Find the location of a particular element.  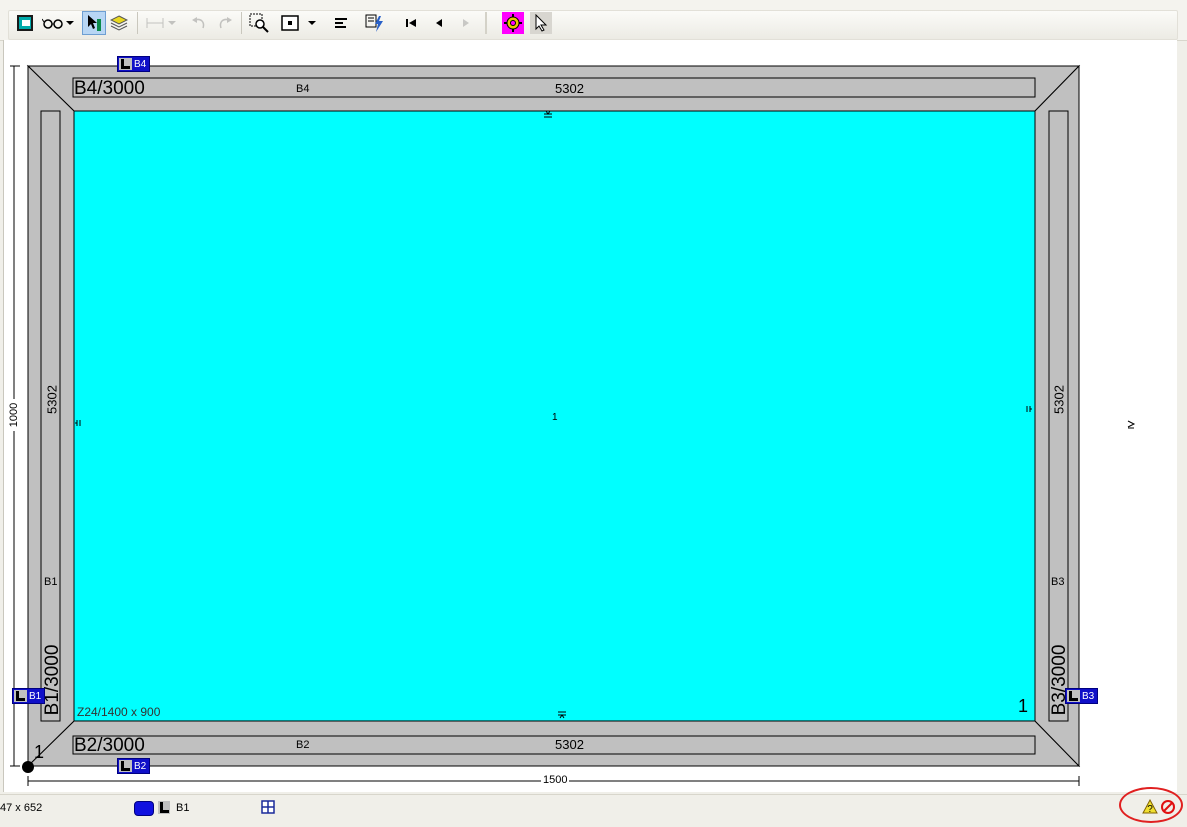

bottom-rail is located at coordinates (554, 745).